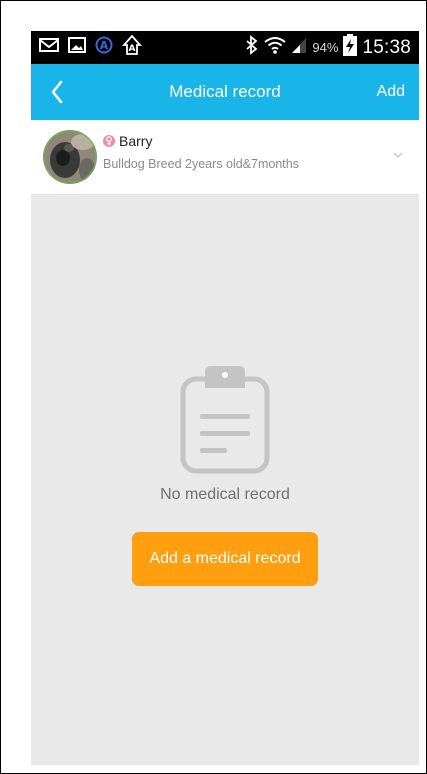 This screenshot has height=774, width=427. I want to click on female-icon, so click(109, 141).